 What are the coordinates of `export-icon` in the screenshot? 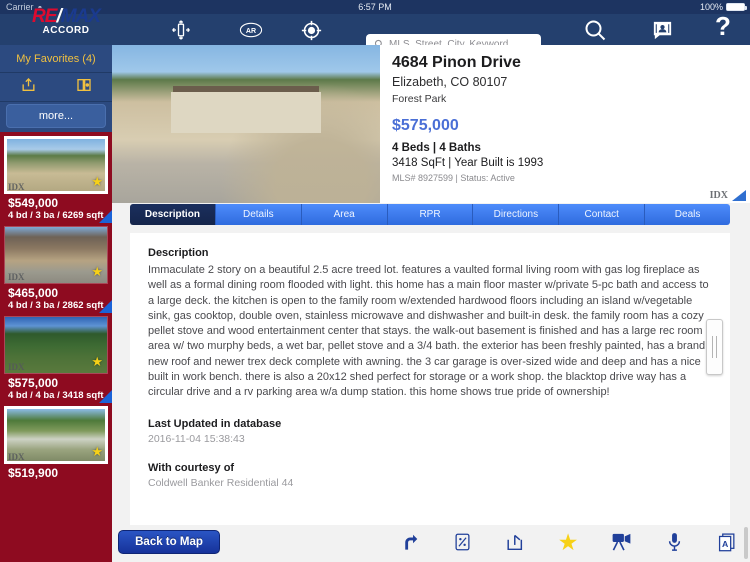 It's located at (515, 542).